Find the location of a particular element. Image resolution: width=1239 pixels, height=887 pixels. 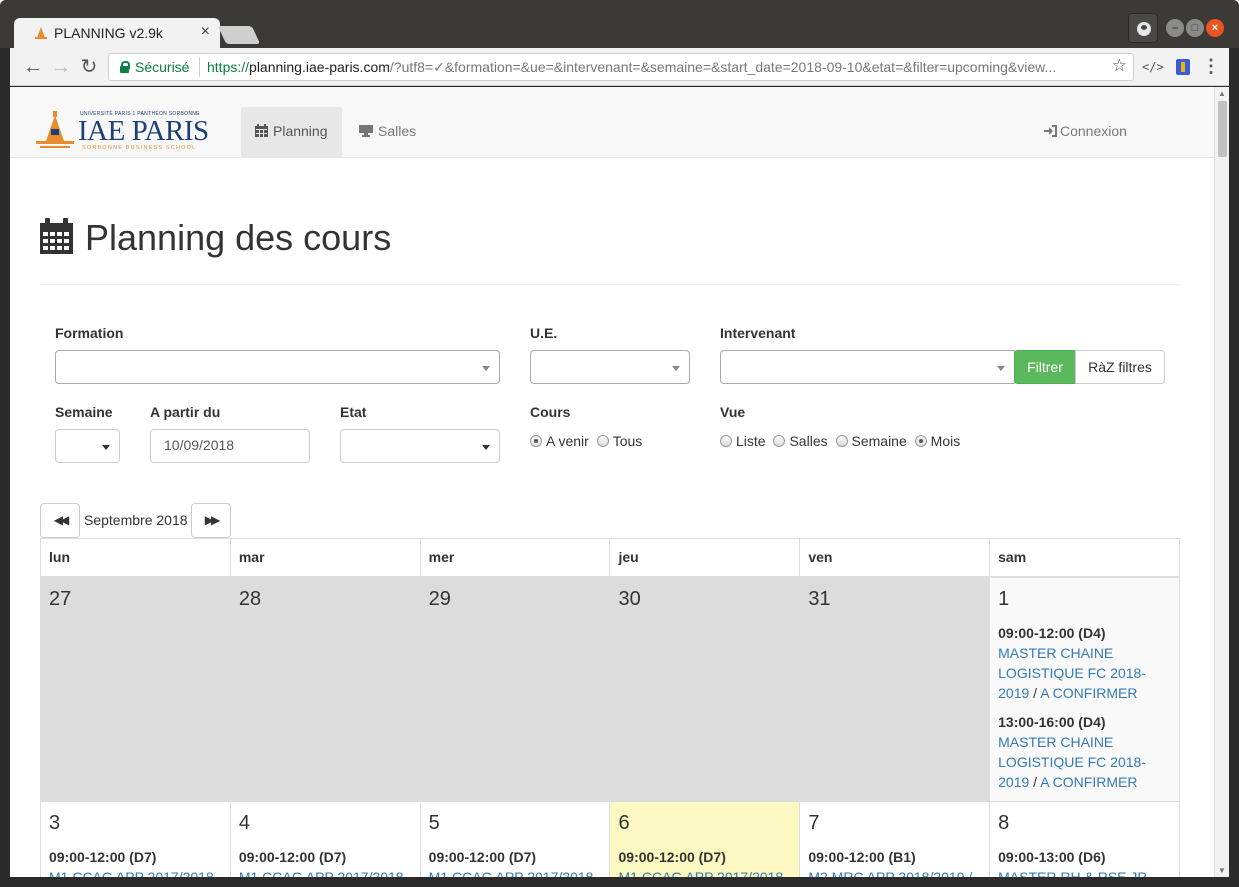

filter-button: Filtrer is located at coordinates (1045, 367).